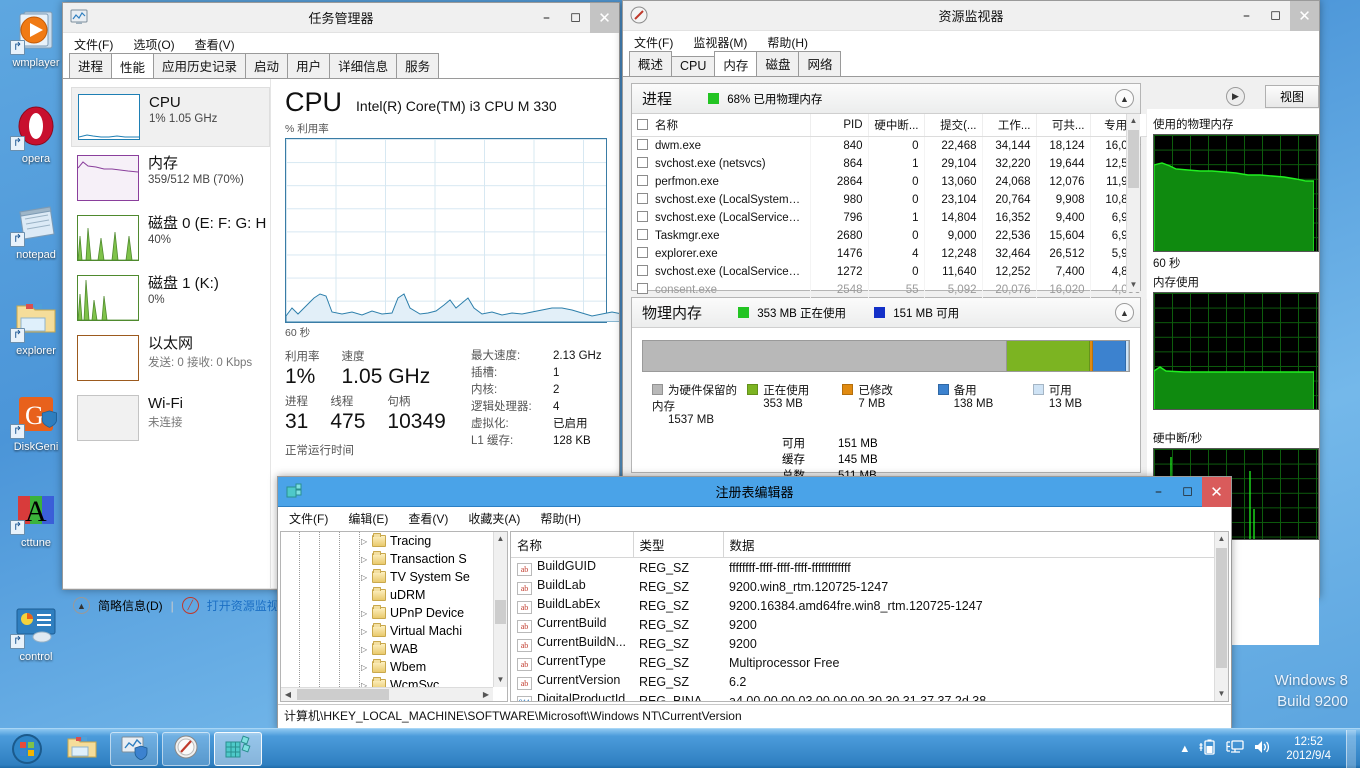  Describe the element at coordinates (170, 358) in the screenshot. I see `perf-item-ethernet: 以太网 发送: 0 接收: 0 Kbps` at that location.